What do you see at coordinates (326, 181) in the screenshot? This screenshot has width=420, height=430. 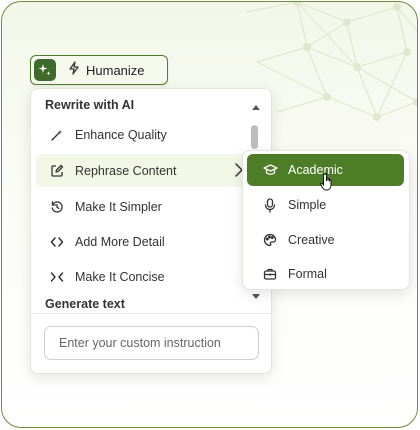 I see `hand-pointer-cursor-icon` at bounding box center [326, 181].